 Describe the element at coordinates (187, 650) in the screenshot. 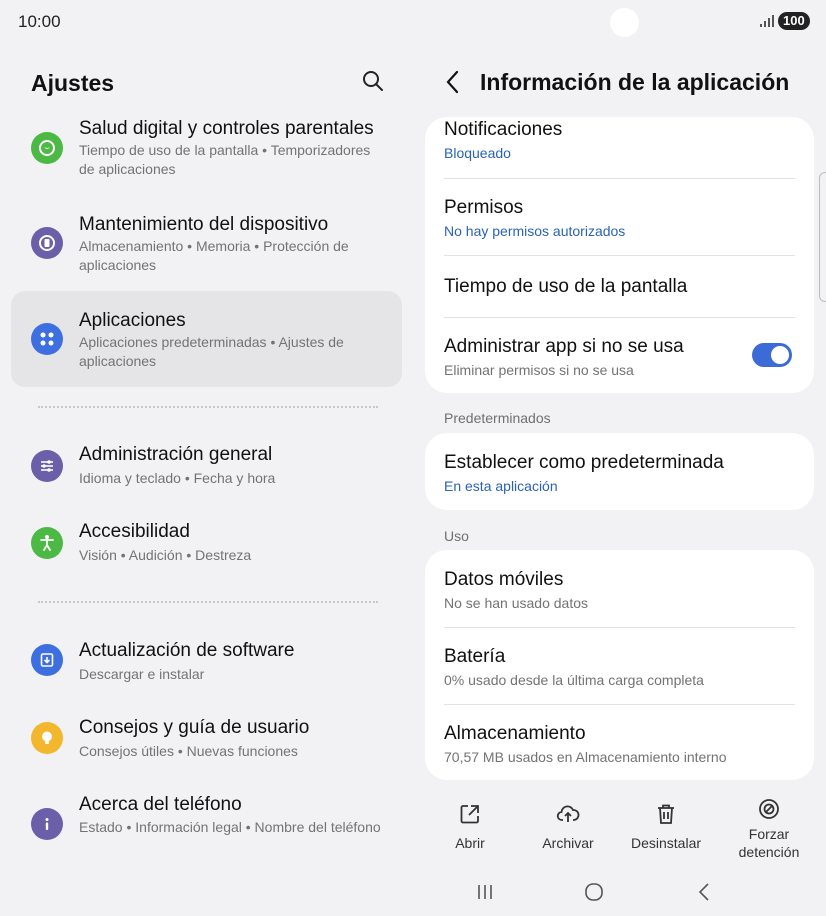

I see `settings-item-title: Actualización de software` at that location.